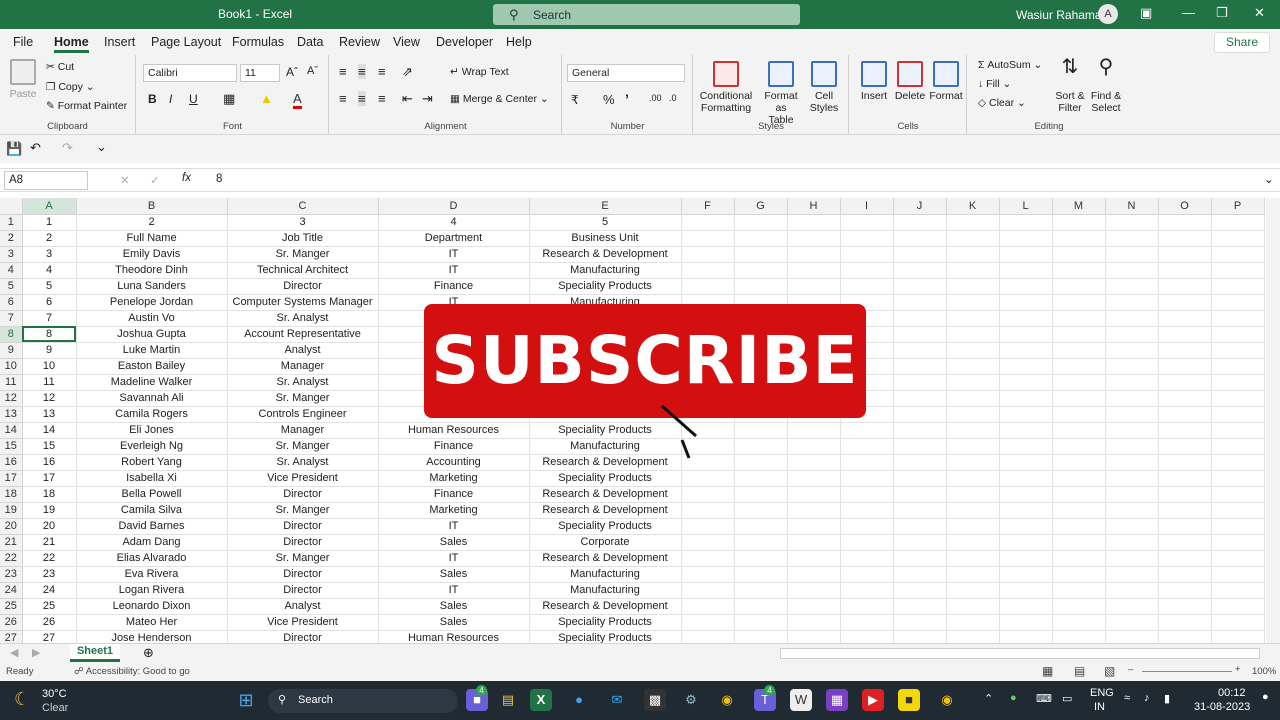 This screenshot has height=720, width=1280. What do you see at coordinates (454, 462) in the screenshot?
I see `cell: Accounting` at bounding box center [454, 462].